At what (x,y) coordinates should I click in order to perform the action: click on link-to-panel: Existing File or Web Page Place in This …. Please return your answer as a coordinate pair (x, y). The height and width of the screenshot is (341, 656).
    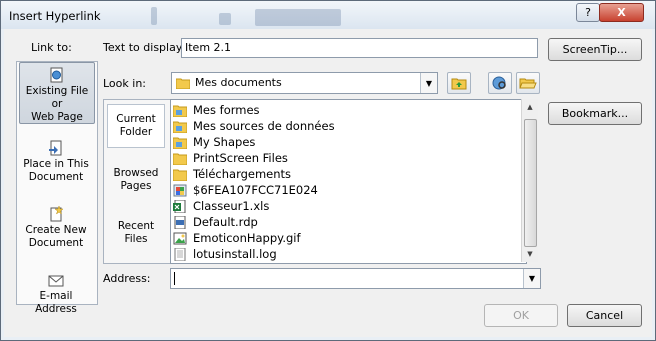
    Looking at the image, I should click on (57, 188).